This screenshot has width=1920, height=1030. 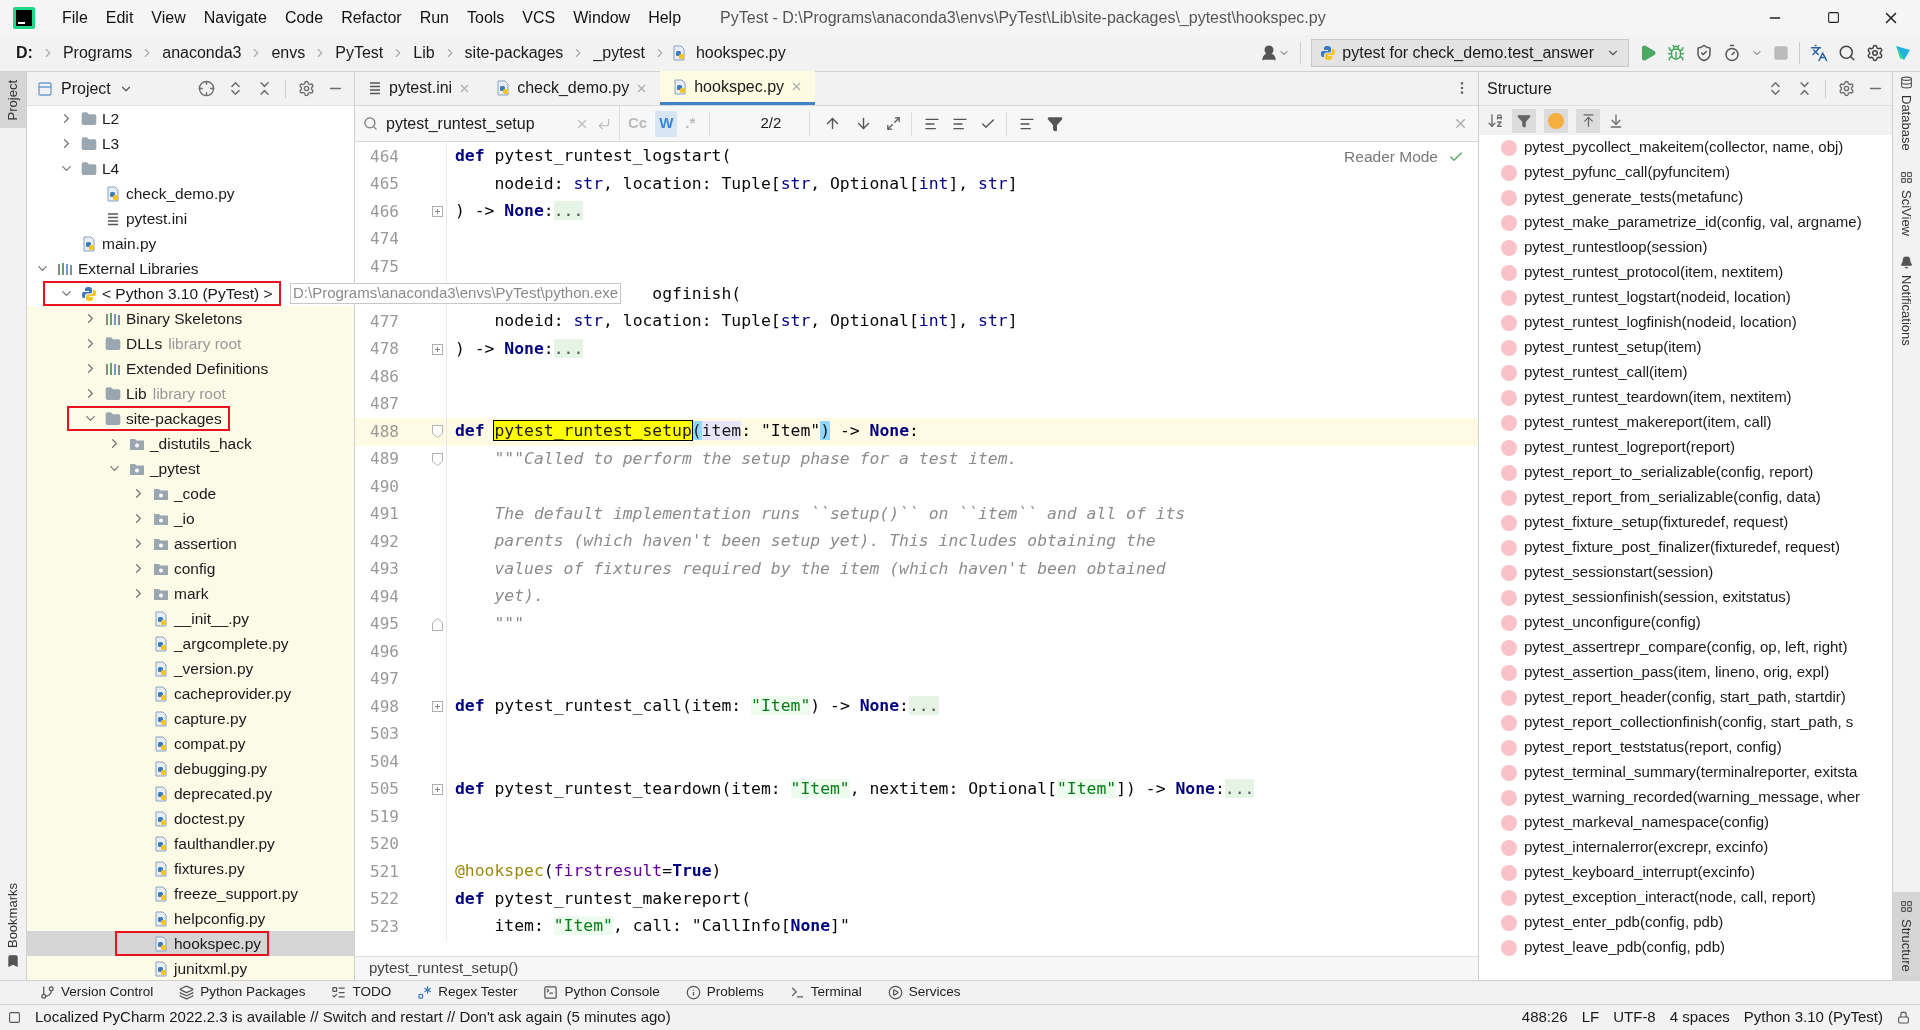 What do you see at coordinates (288, 53) in the screenshot?
I see `breadcrumb: envs` at bounding box center [288, 53].